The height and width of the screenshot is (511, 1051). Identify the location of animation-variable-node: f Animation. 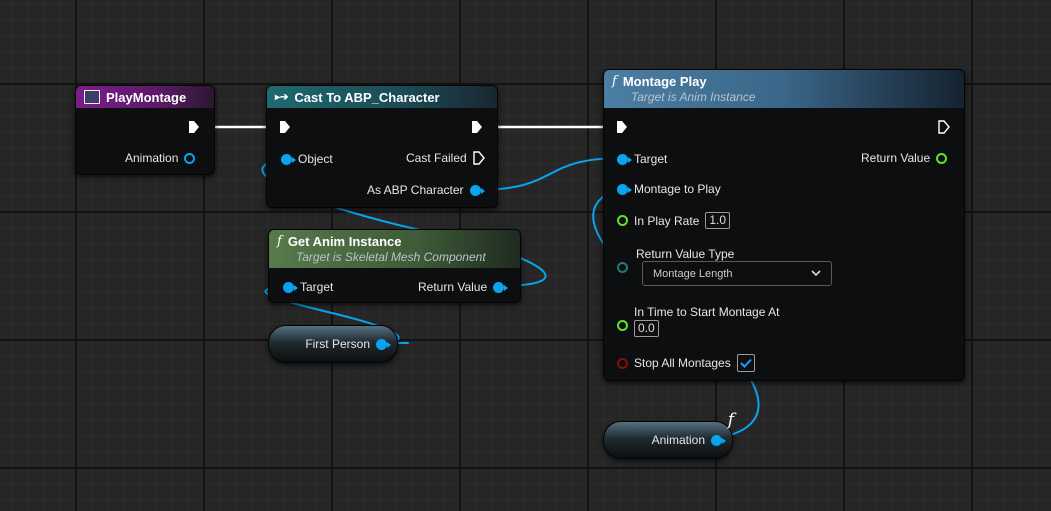
(668, 434).